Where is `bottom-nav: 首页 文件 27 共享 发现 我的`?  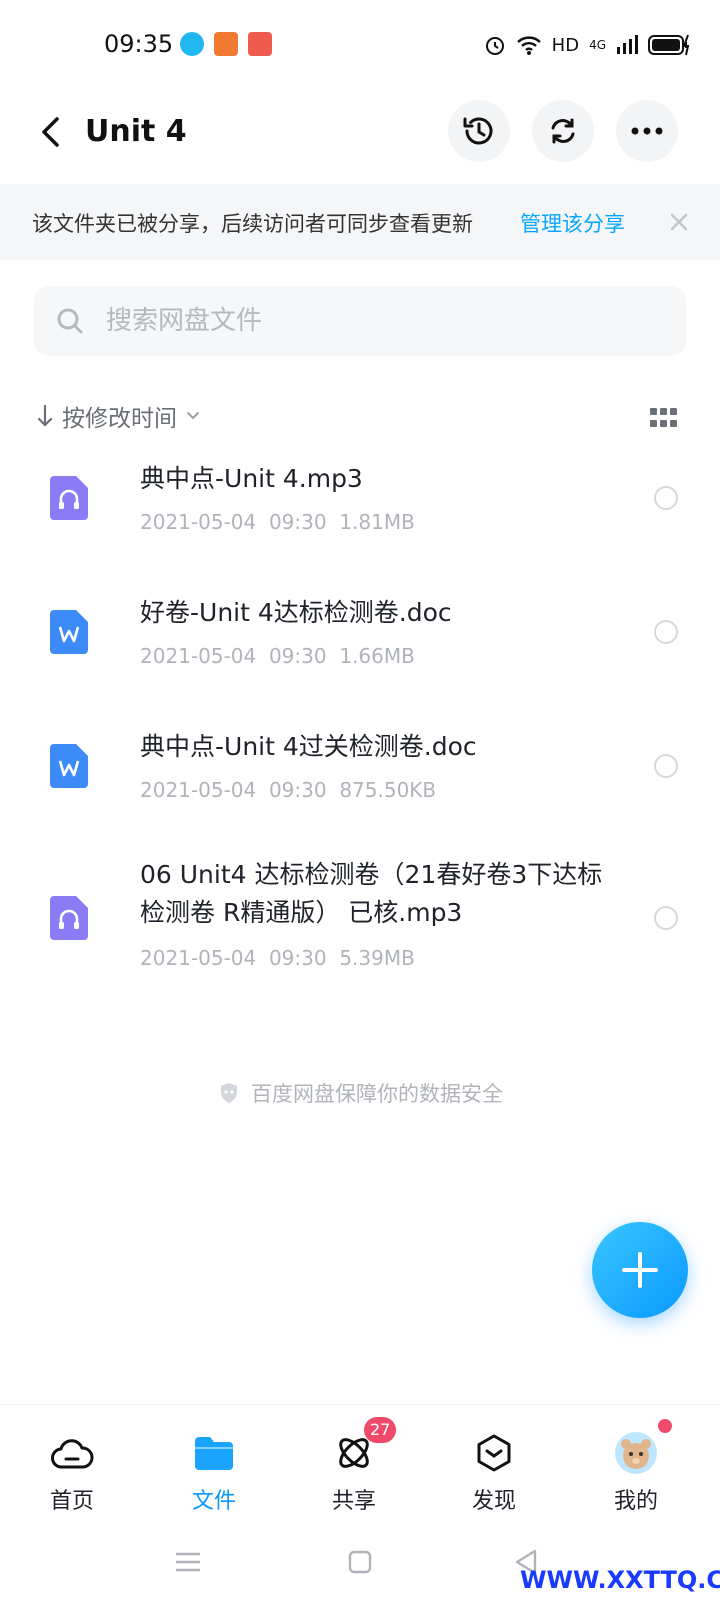 bottom-nav: 首页 文件 27 共享 发现 我的 is located at coordinates (360, 1464).